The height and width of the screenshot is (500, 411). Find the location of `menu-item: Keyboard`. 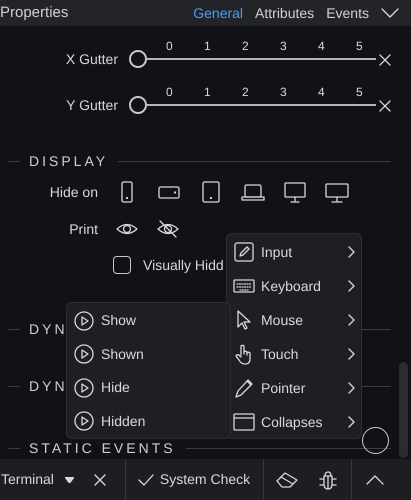

menu-item: Keyboard is located at coordinates (304, 286).